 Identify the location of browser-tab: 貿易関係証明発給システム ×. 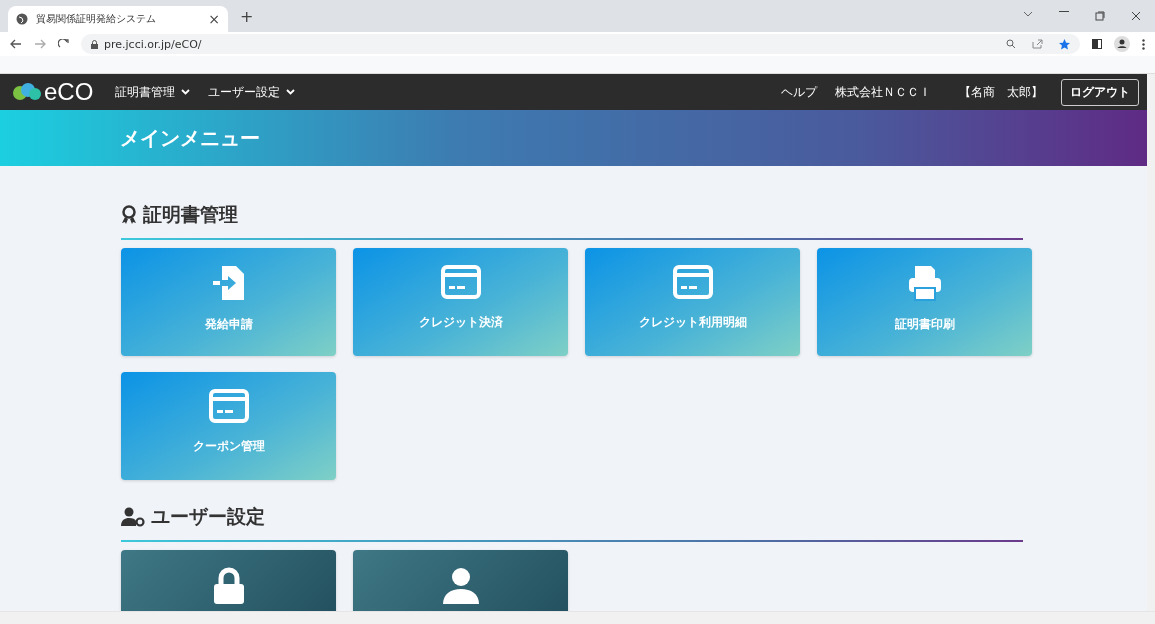
(118, 19).